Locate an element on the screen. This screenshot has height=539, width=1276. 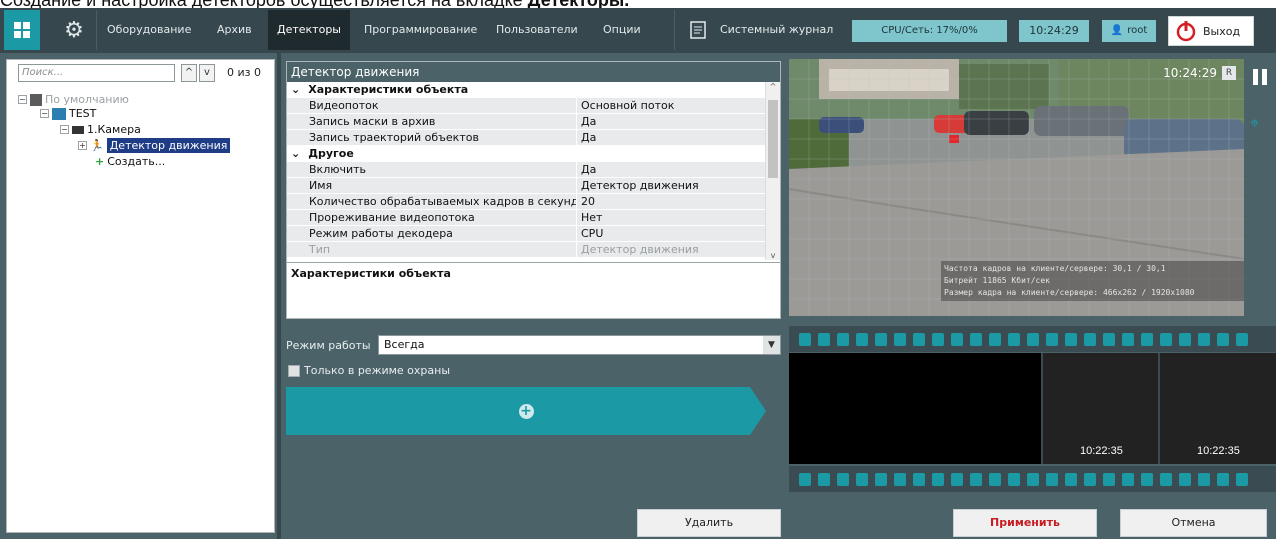
tree-item-motion-detector: + 🏃 Детектор движения is located at coordinates (154, 145).